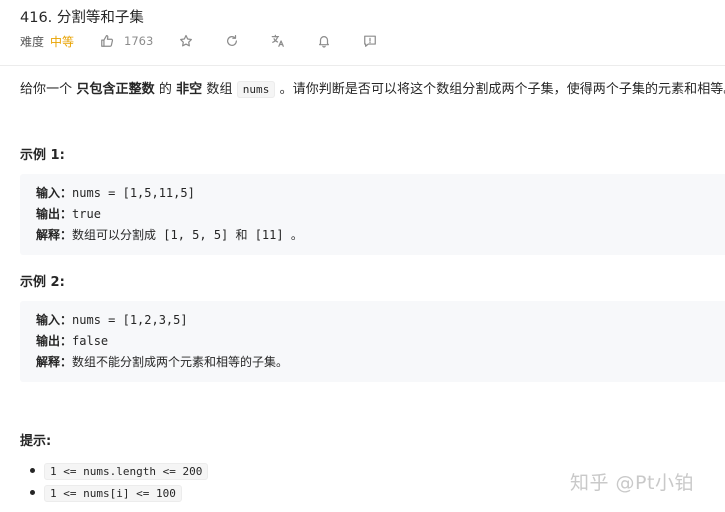  What do you see at coordinates (130, 320) in the screenshot?
I see `example-2-input: nums = [1,2,3,5]` at bounding box center [130, 320].